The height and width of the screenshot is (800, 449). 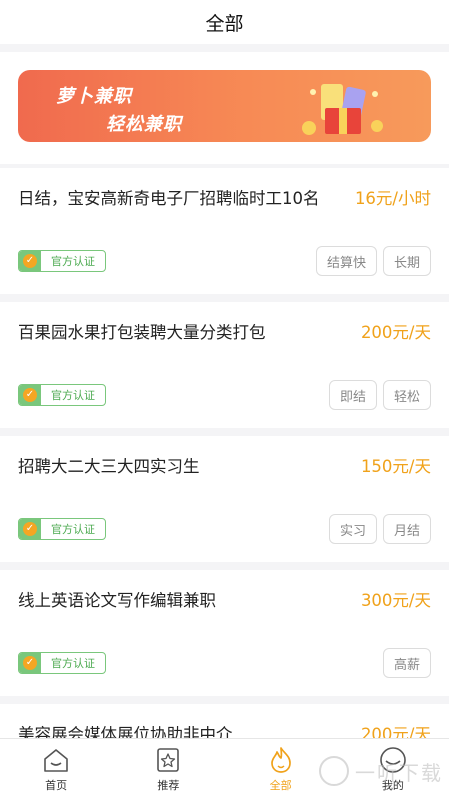 I want to click on tab-label: 全部, so click(x=280, y=785).